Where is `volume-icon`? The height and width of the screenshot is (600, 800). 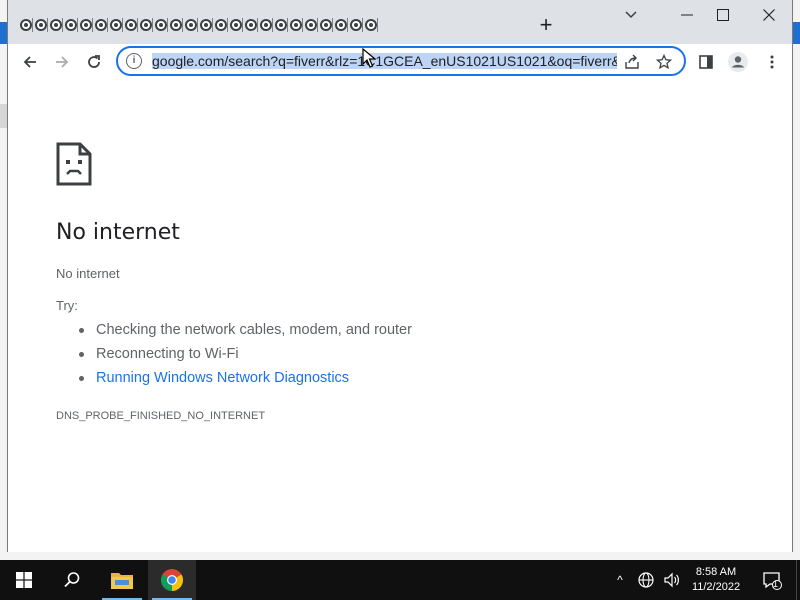
volume-icon is located at coordinates (671, 580).